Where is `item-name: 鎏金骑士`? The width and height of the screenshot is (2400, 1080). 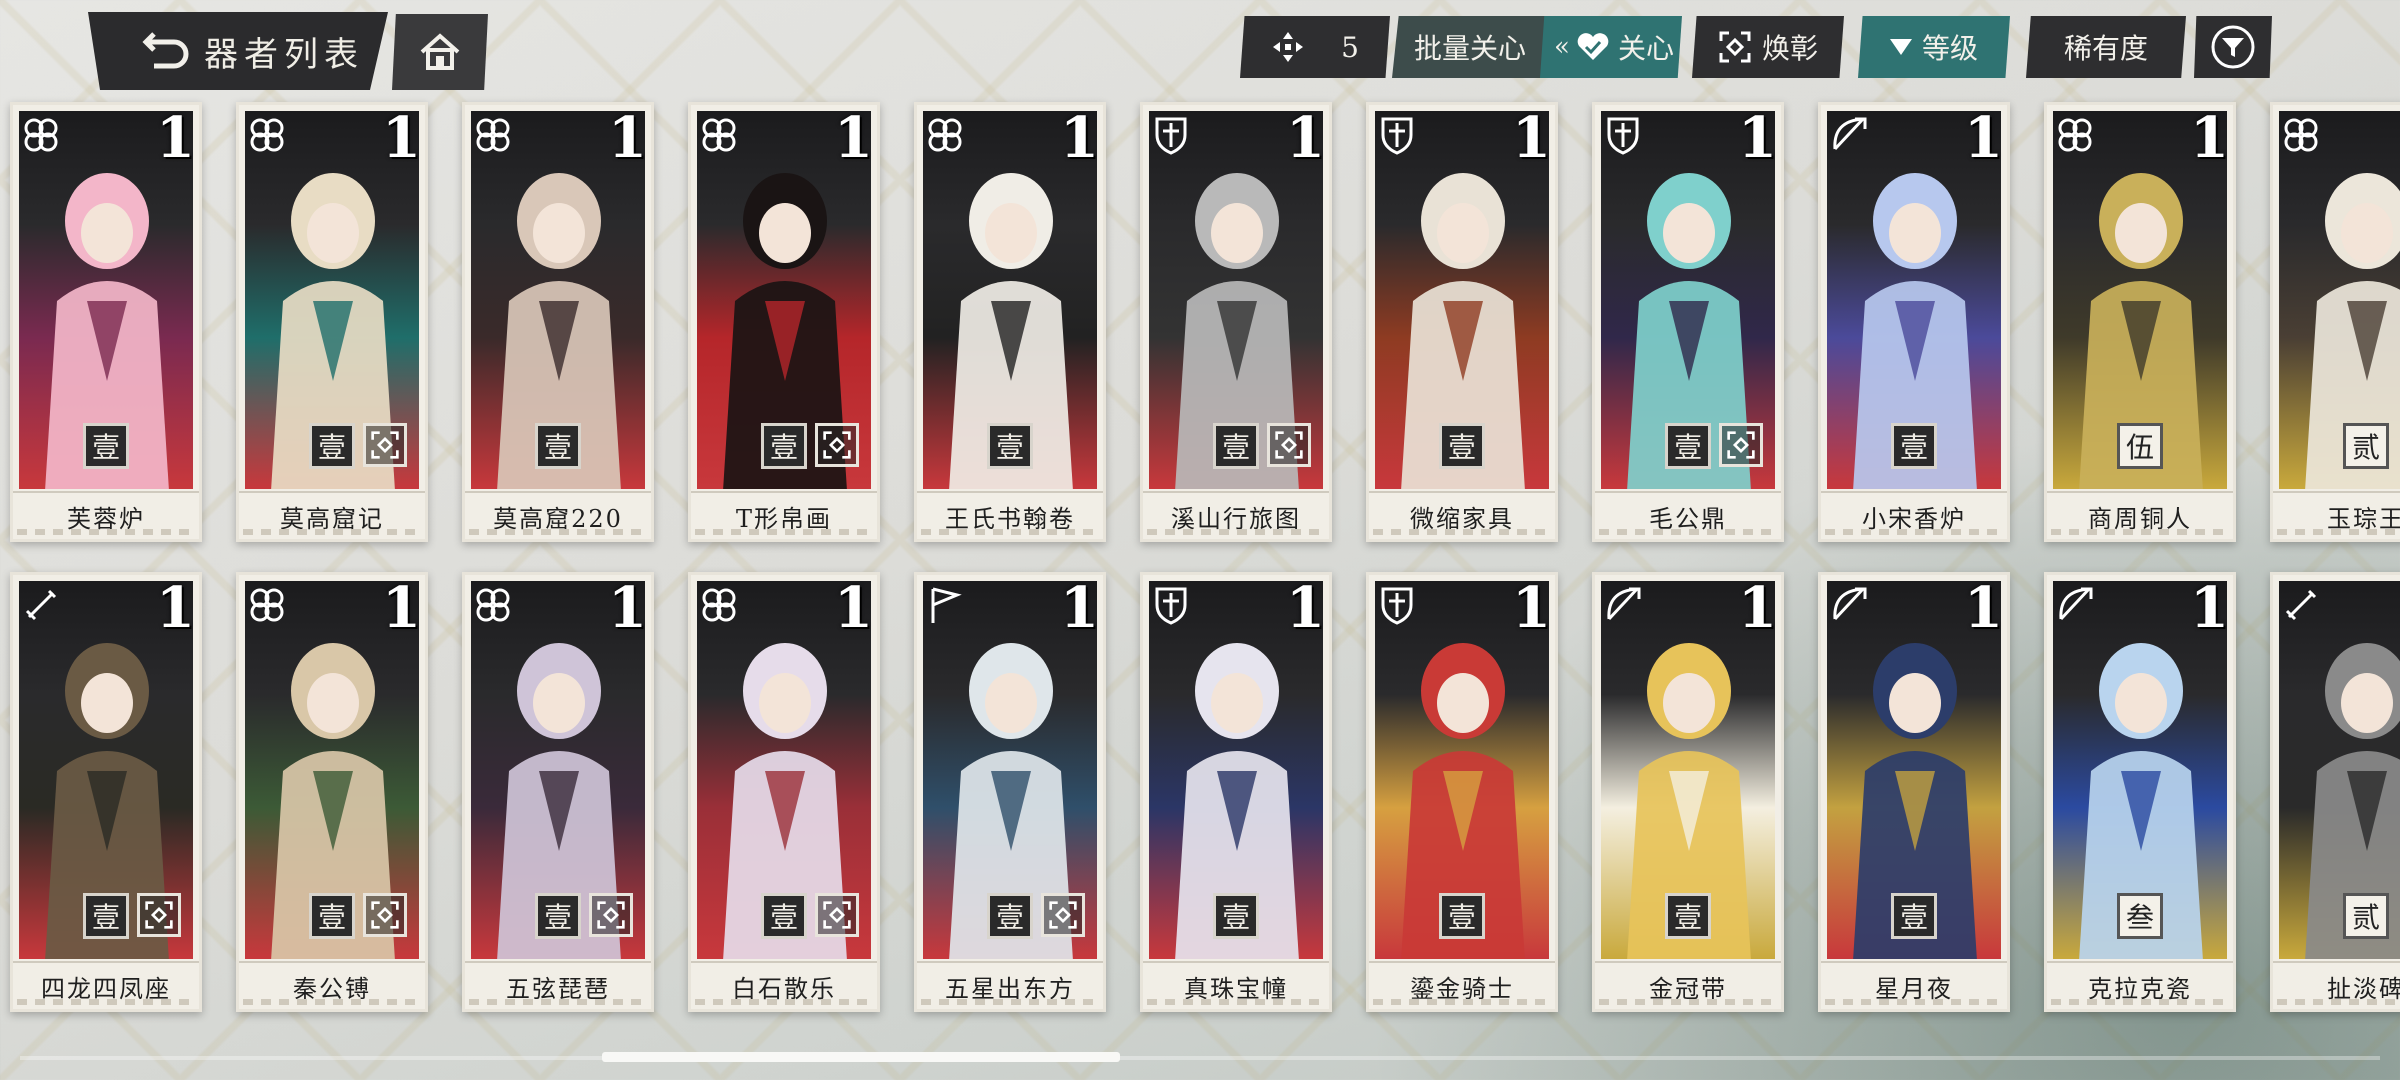 item-name: 鎏金骑士 is located at coordinates (1462, 985).